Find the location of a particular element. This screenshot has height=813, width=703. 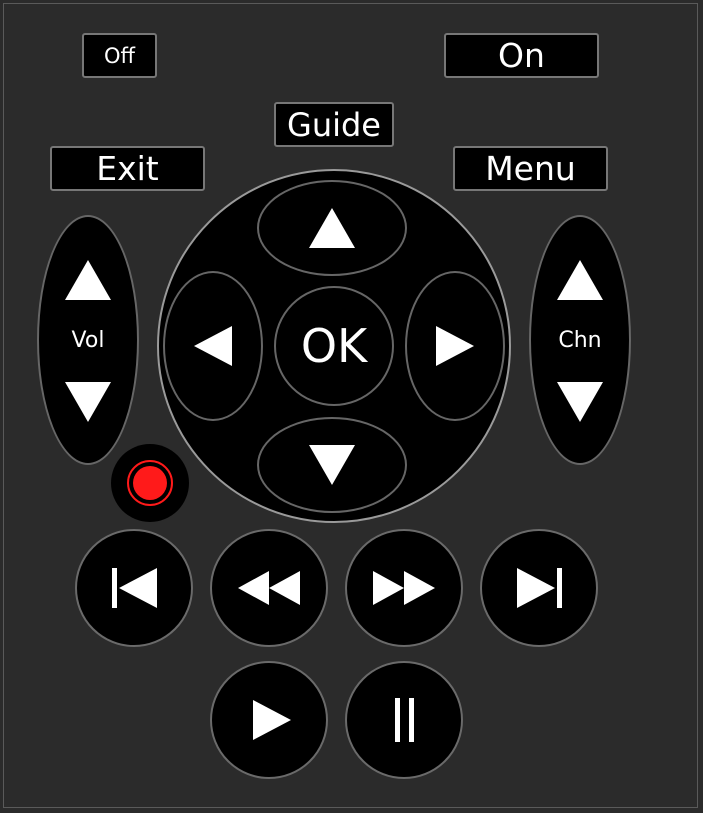

dpad-right-button is located at coordinates (455, 346).